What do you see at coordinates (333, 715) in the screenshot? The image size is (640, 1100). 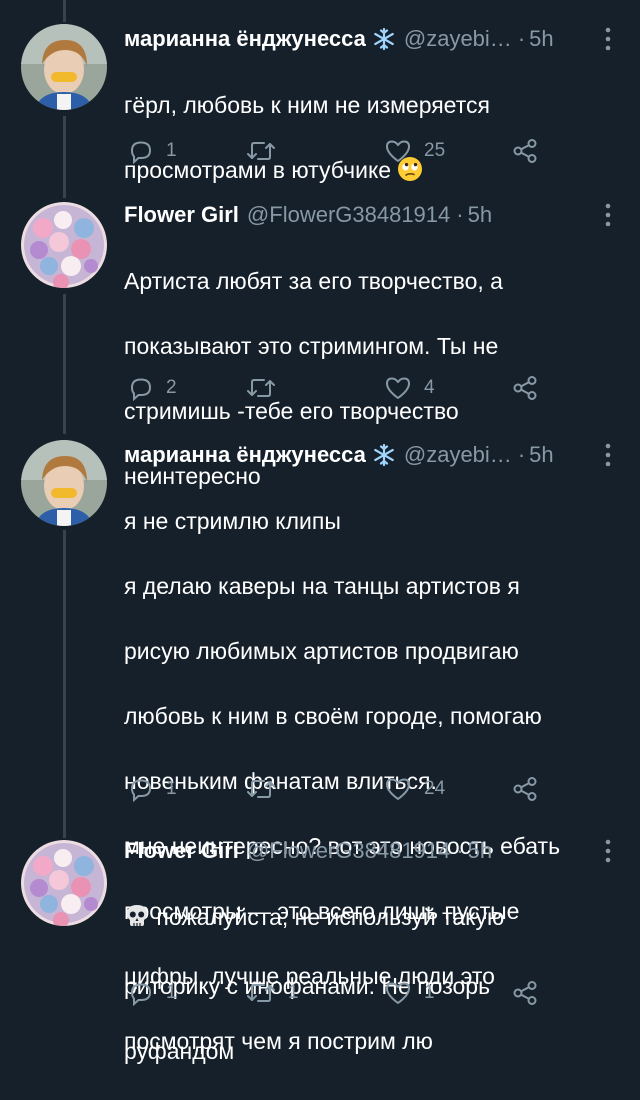 I see `text-line: любовь к ним в своём городе, помогаю` at bounding box center [333, 715].